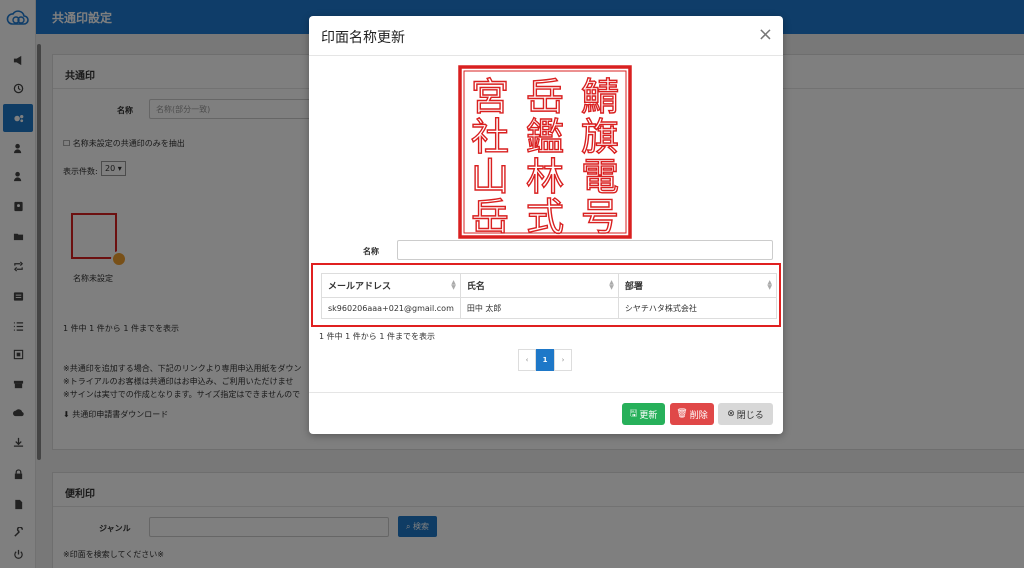 The image size is (1024, 568). I want to click on close-button: ⊗ 閉じる, so click(745, 414).